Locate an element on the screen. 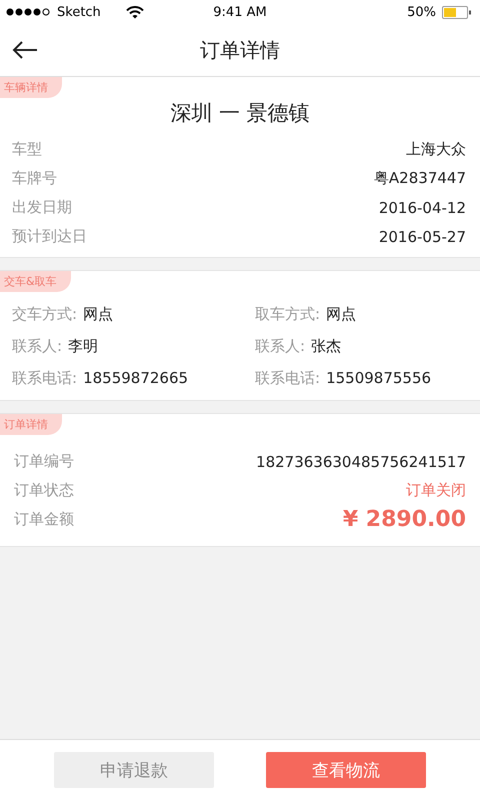 This screenshot has width=480, height=800. field-value: 18559872665 is located at coordinates (135, 378).